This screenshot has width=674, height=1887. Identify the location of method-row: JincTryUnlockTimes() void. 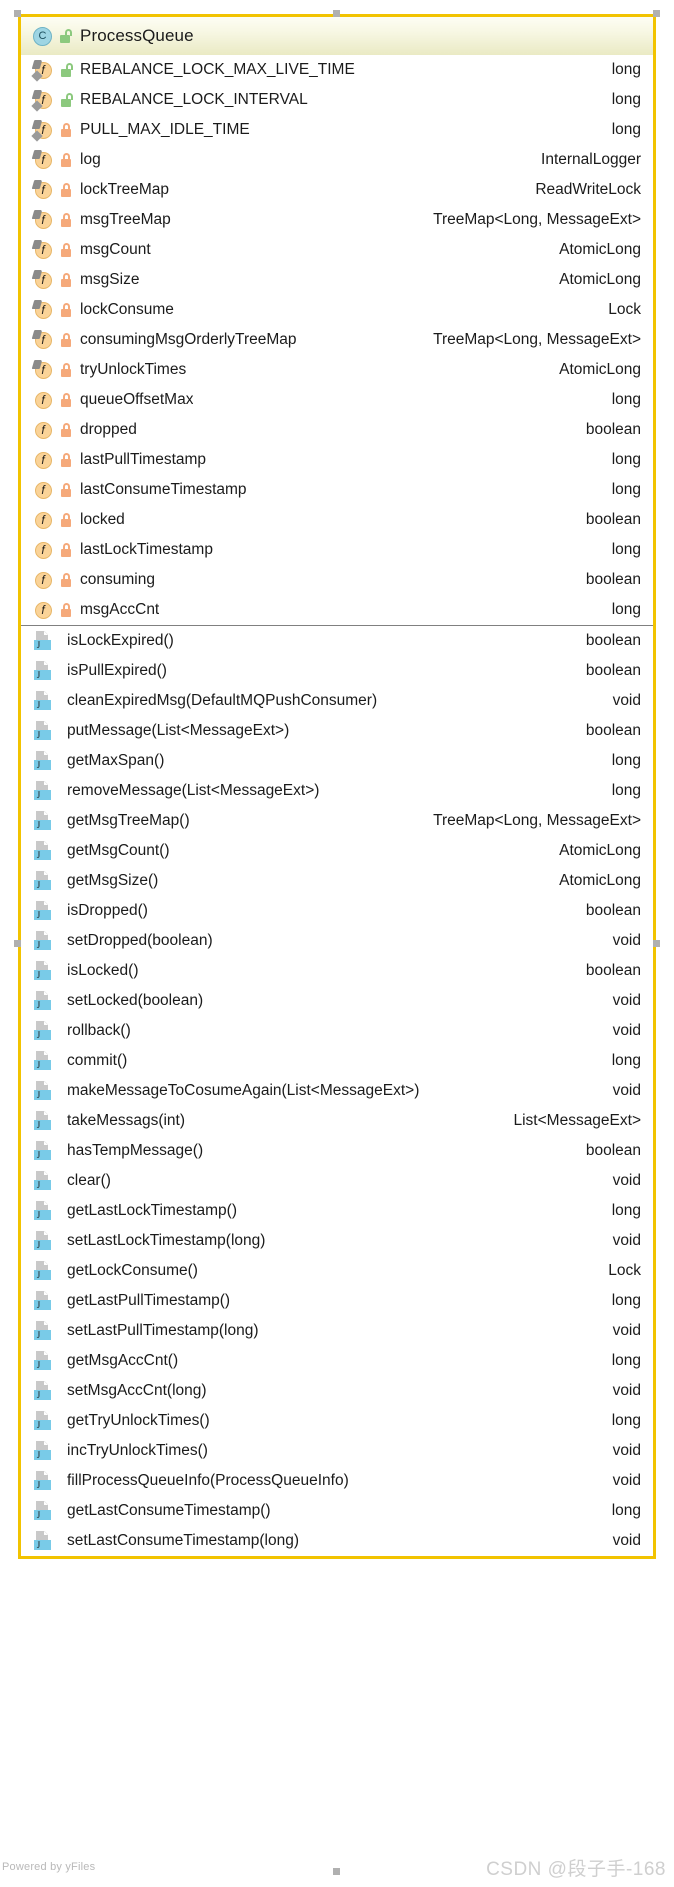
(337, 1451).